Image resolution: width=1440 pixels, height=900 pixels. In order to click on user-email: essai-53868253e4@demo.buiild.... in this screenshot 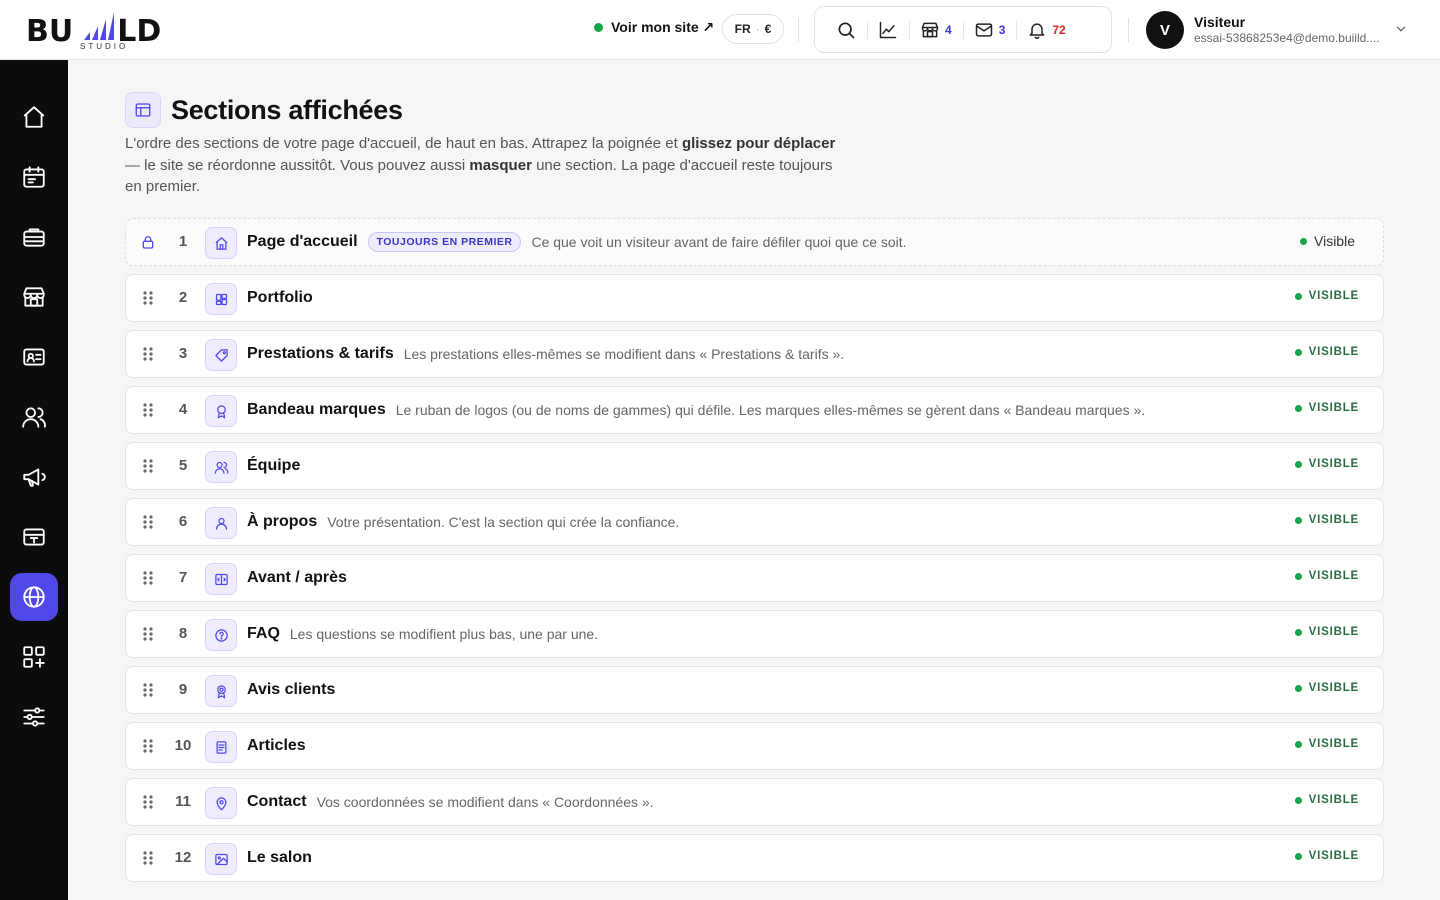, I will do `click(1287, 38)`.